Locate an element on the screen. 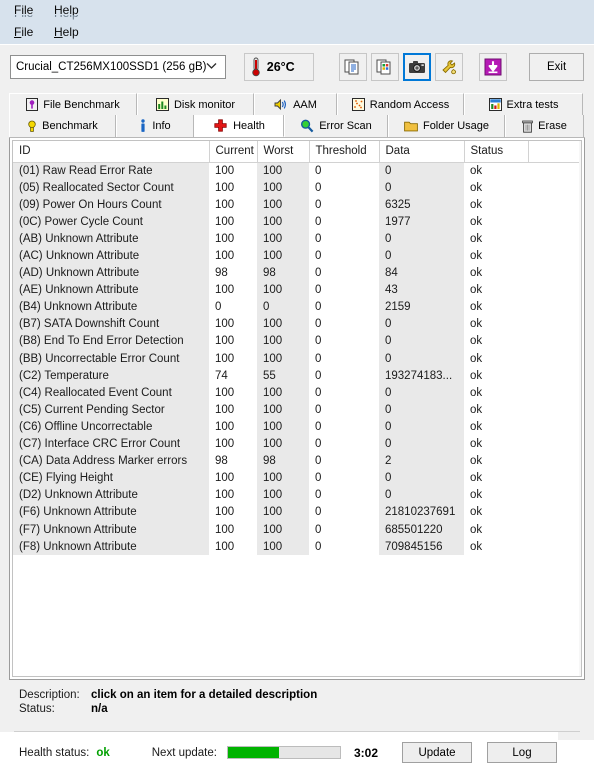 This screenshot has height=763, width=594. table-header-row: ID Current Worst Threshold Data Status is located at coordinates (297, 152).